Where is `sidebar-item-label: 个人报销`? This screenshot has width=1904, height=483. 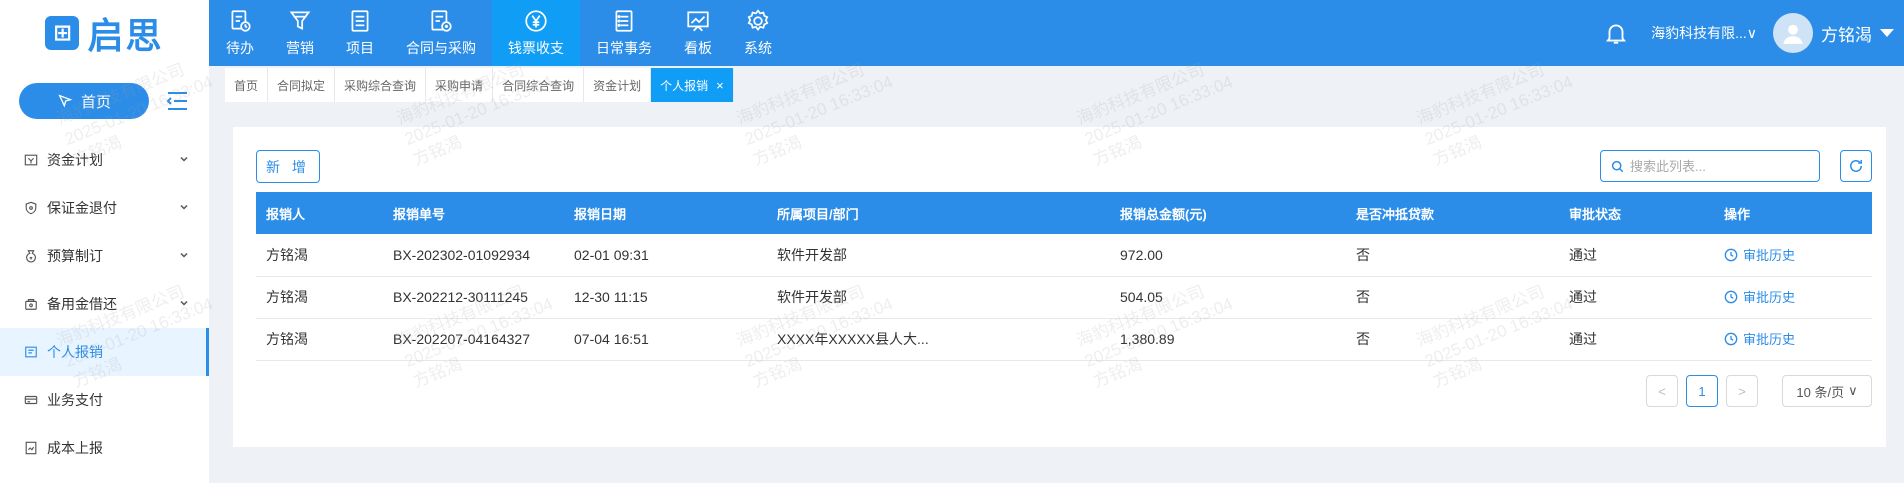
sidebar-item-label: 个人报销 is located at coordinates (75, 352).